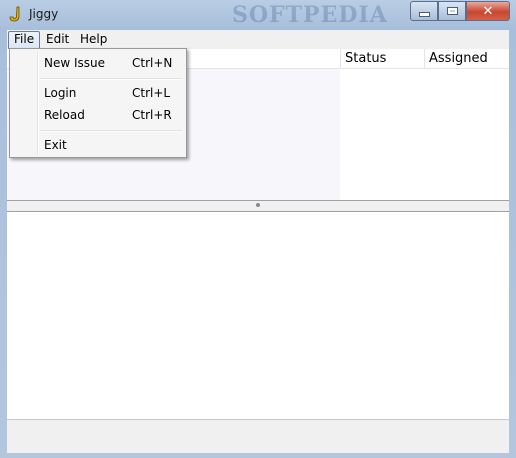 The height and width of the screenshot is (458, 516). I want to click on menu-item-label: Login, so click(60, 93).